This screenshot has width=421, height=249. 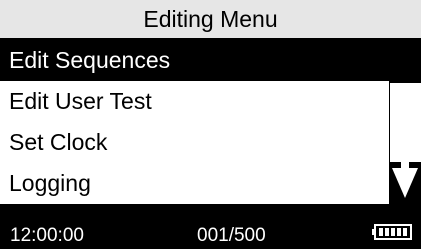 What do you see at coordinates (392, 232) in the screenshot?
I see `battery-icon` at bounding box center [392, 232].